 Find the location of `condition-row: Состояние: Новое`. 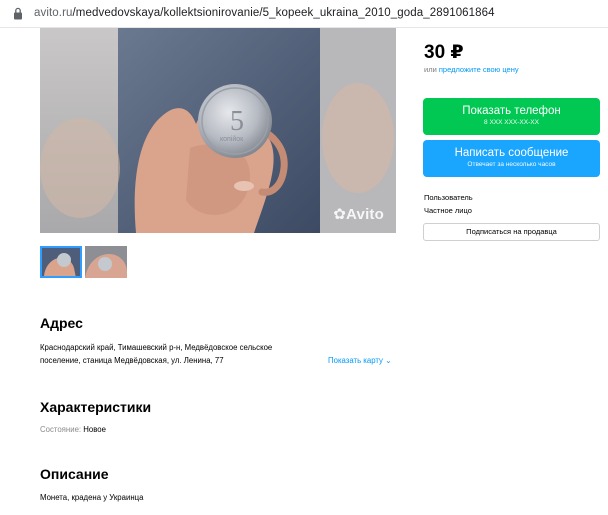

condition-row: Состояние: Новое is located at coordinates (73, 429).